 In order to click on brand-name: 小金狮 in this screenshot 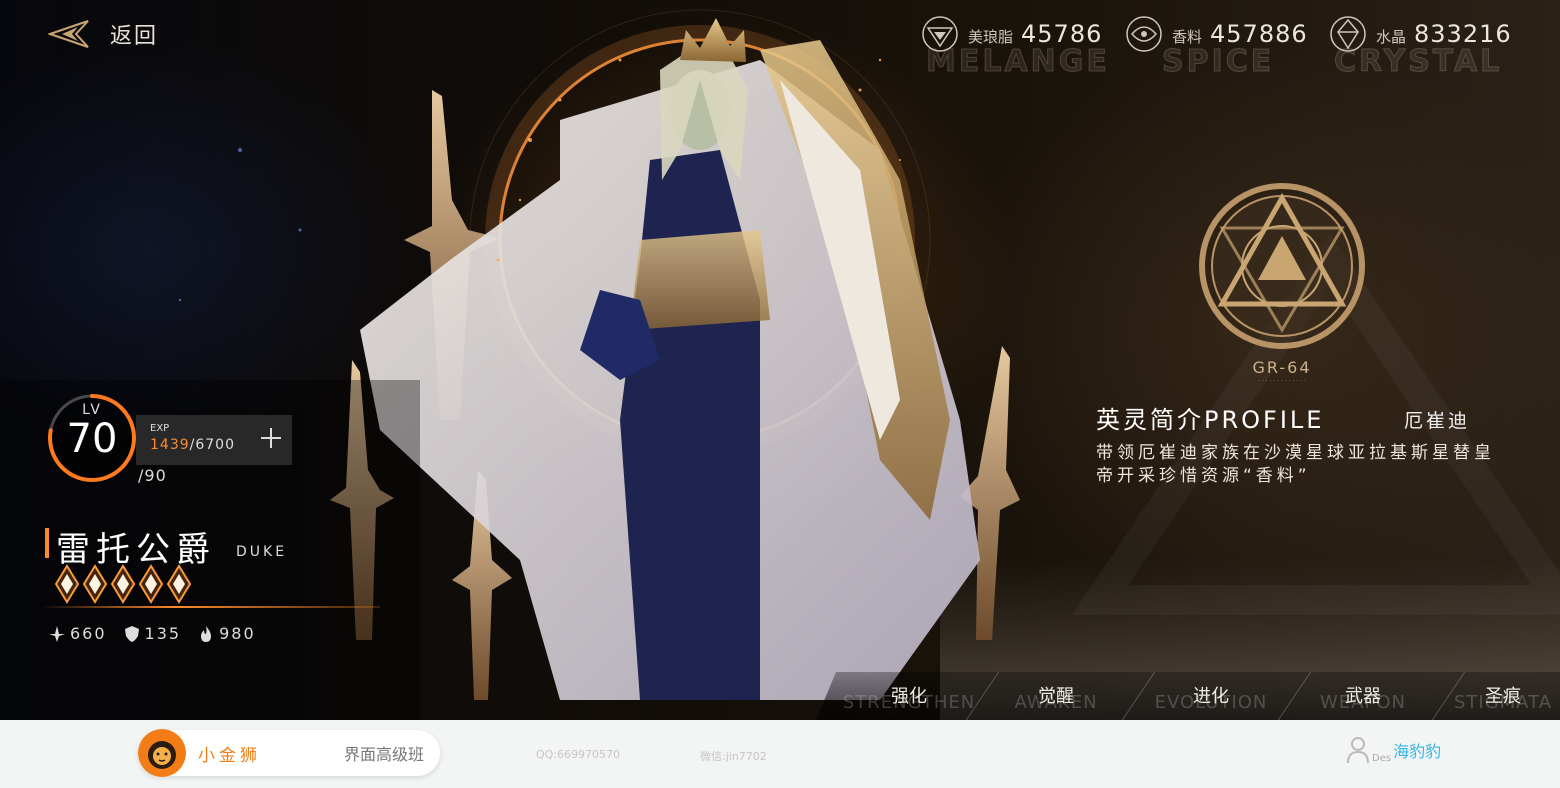, I will do `click(229, 755)`.